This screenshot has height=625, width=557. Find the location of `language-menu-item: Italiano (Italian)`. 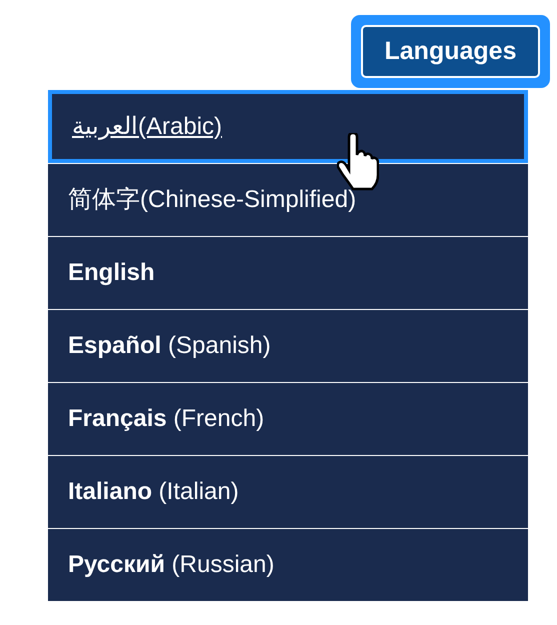

language-menu-item: Italiano (Italian) is located at coordinates (288, 491).